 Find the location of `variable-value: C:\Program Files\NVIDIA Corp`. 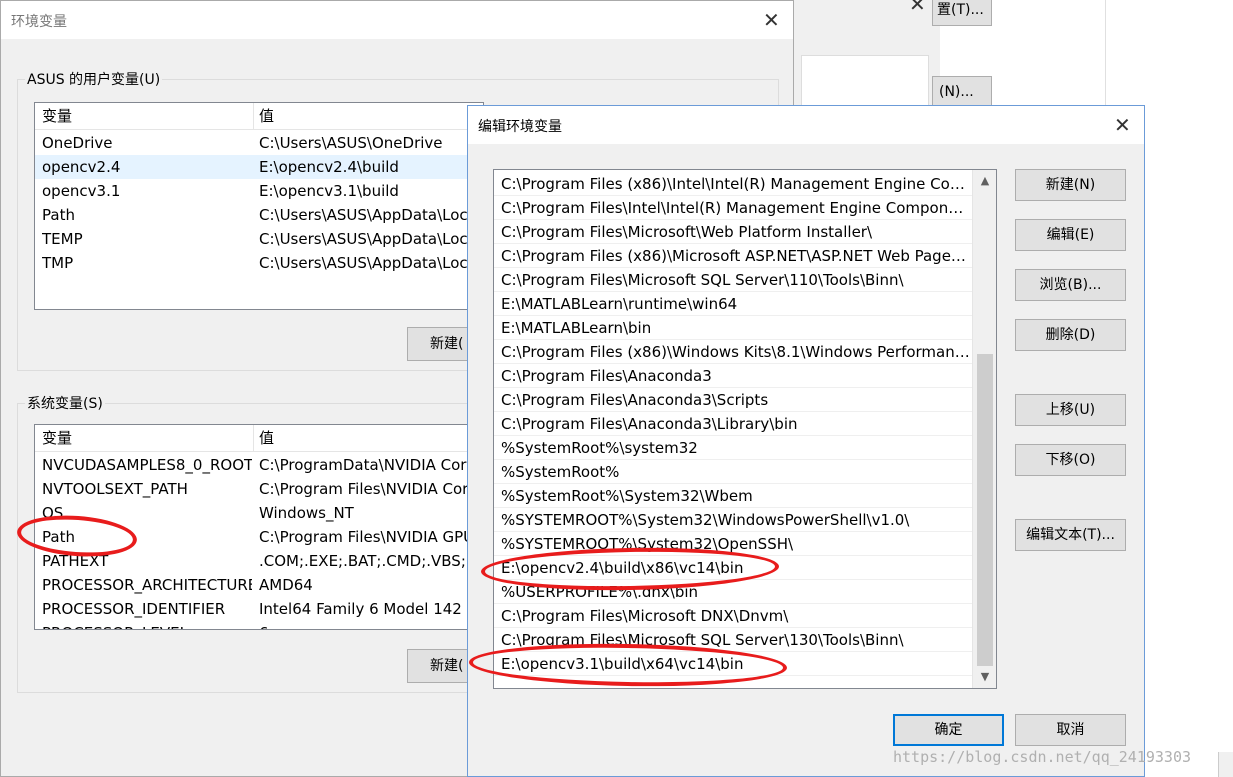

variable-value: C:\Program Files\NVIDIA Corp is located at coordinates (368, 489).